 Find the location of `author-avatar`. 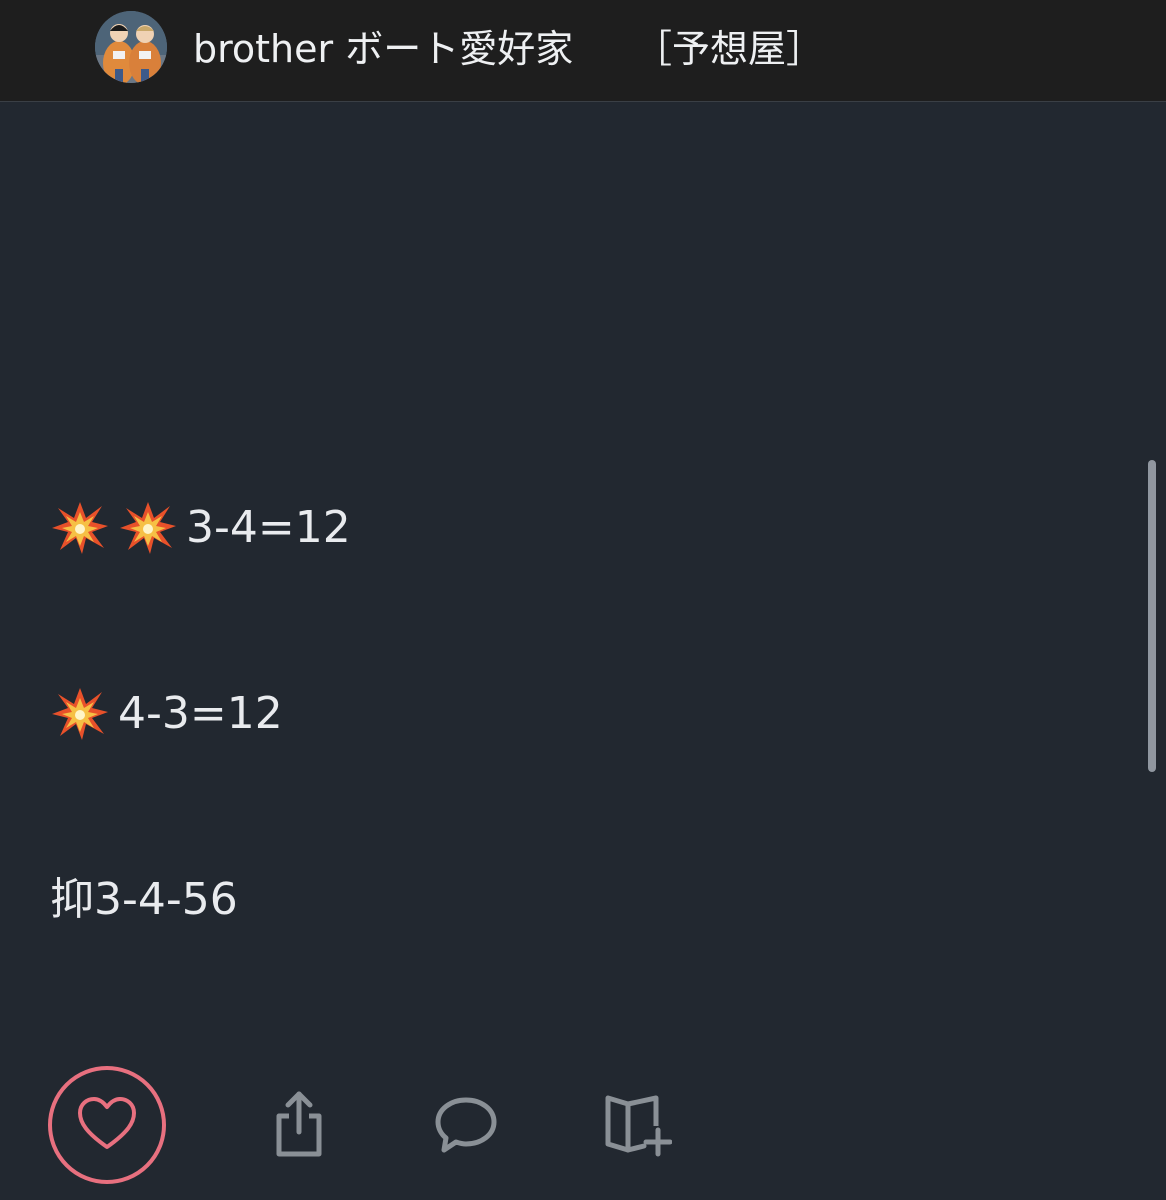

author-avatar is located at coordinates (131, 47).